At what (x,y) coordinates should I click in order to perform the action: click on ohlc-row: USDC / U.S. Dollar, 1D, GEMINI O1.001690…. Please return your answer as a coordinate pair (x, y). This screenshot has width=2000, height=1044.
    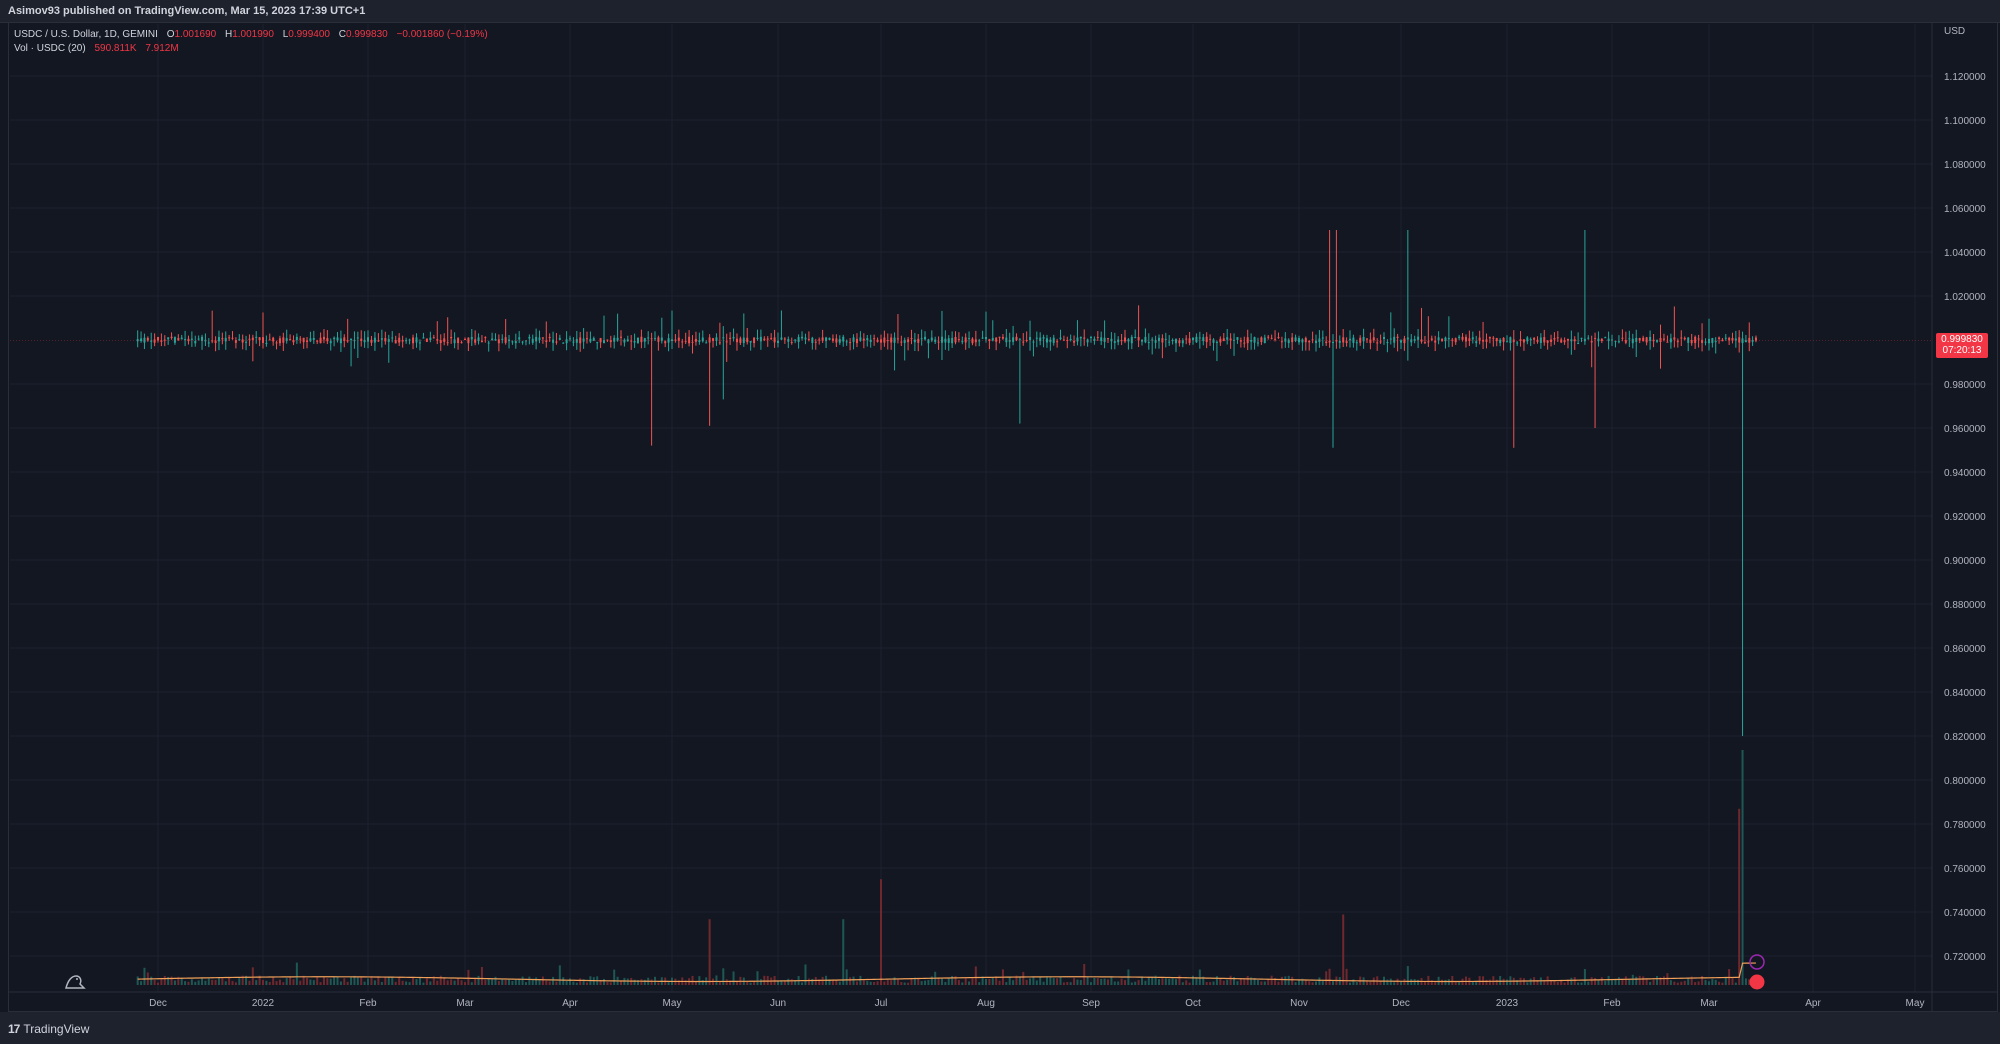
    Looking at the image, I should click on (251, 35).